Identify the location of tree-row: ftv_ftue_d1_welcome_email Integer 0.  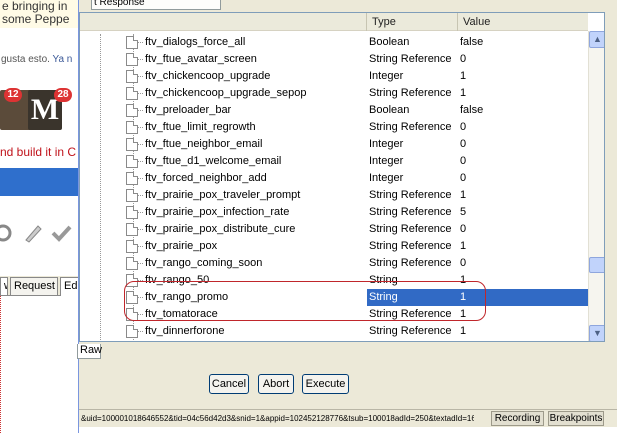
(334, 161).